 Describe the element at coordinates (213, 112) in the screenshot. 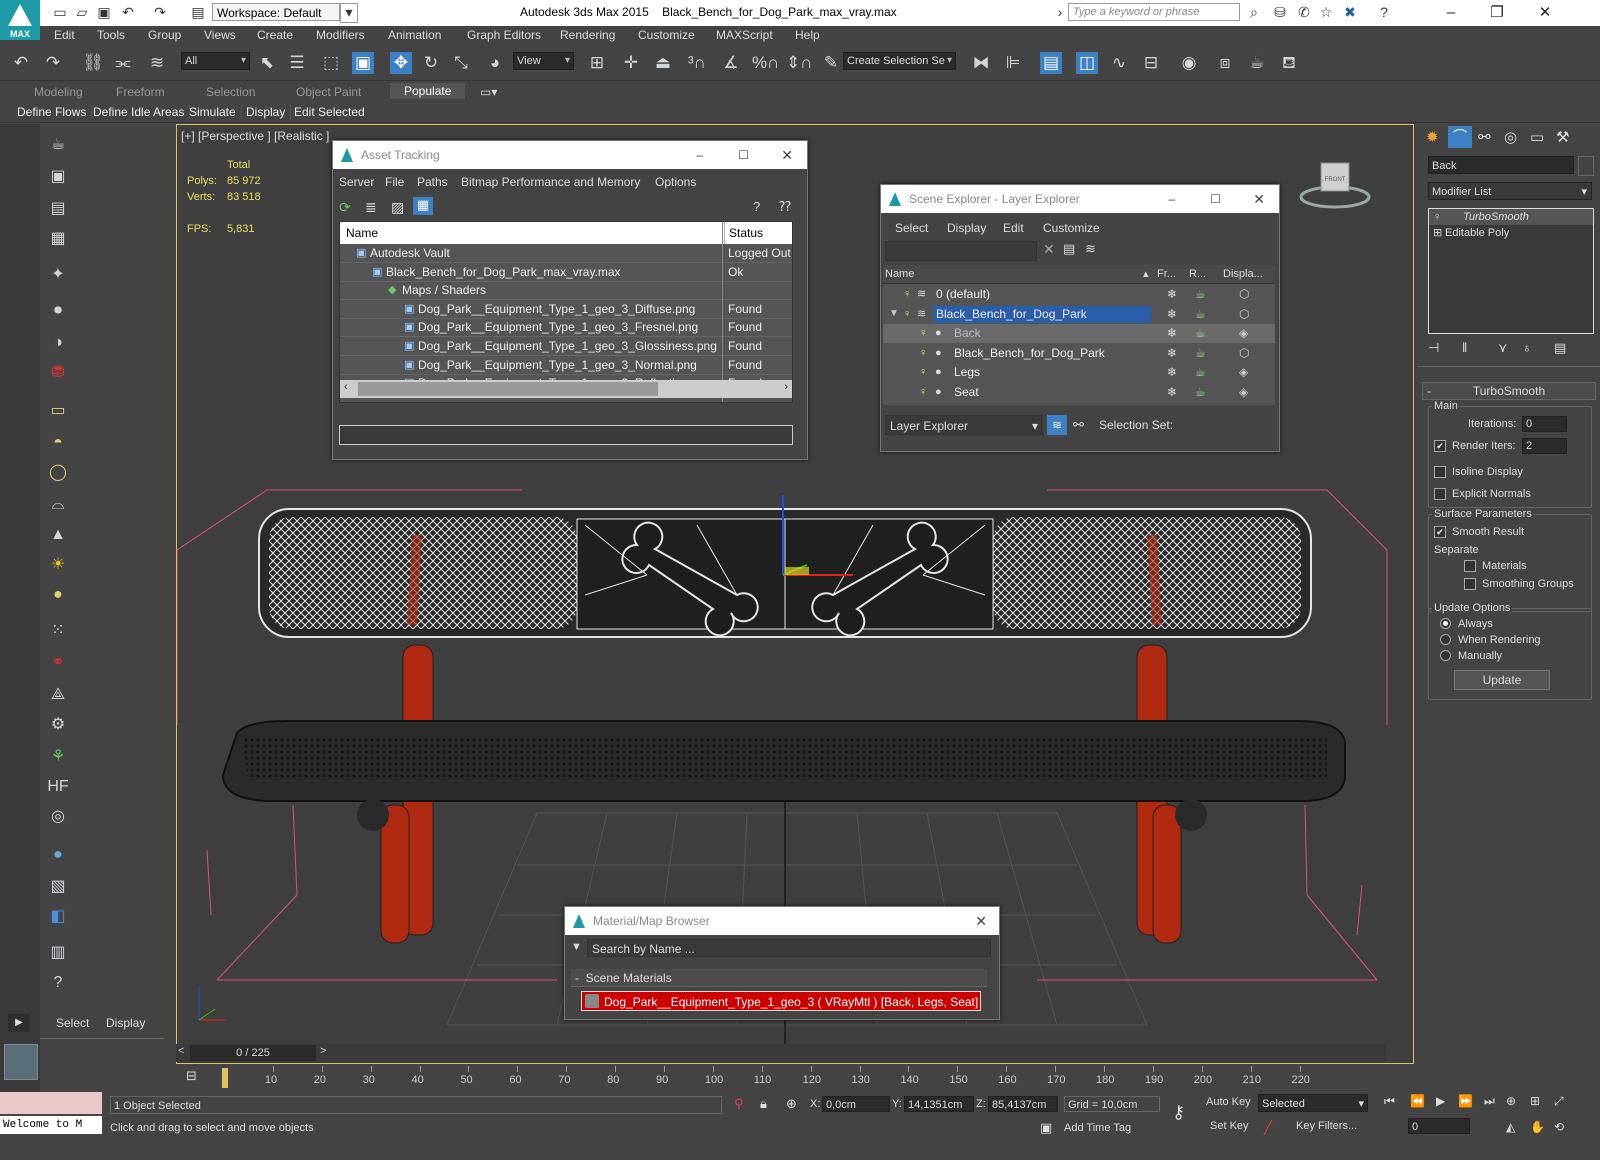

I see `simulate-button: Simulate` at that location.